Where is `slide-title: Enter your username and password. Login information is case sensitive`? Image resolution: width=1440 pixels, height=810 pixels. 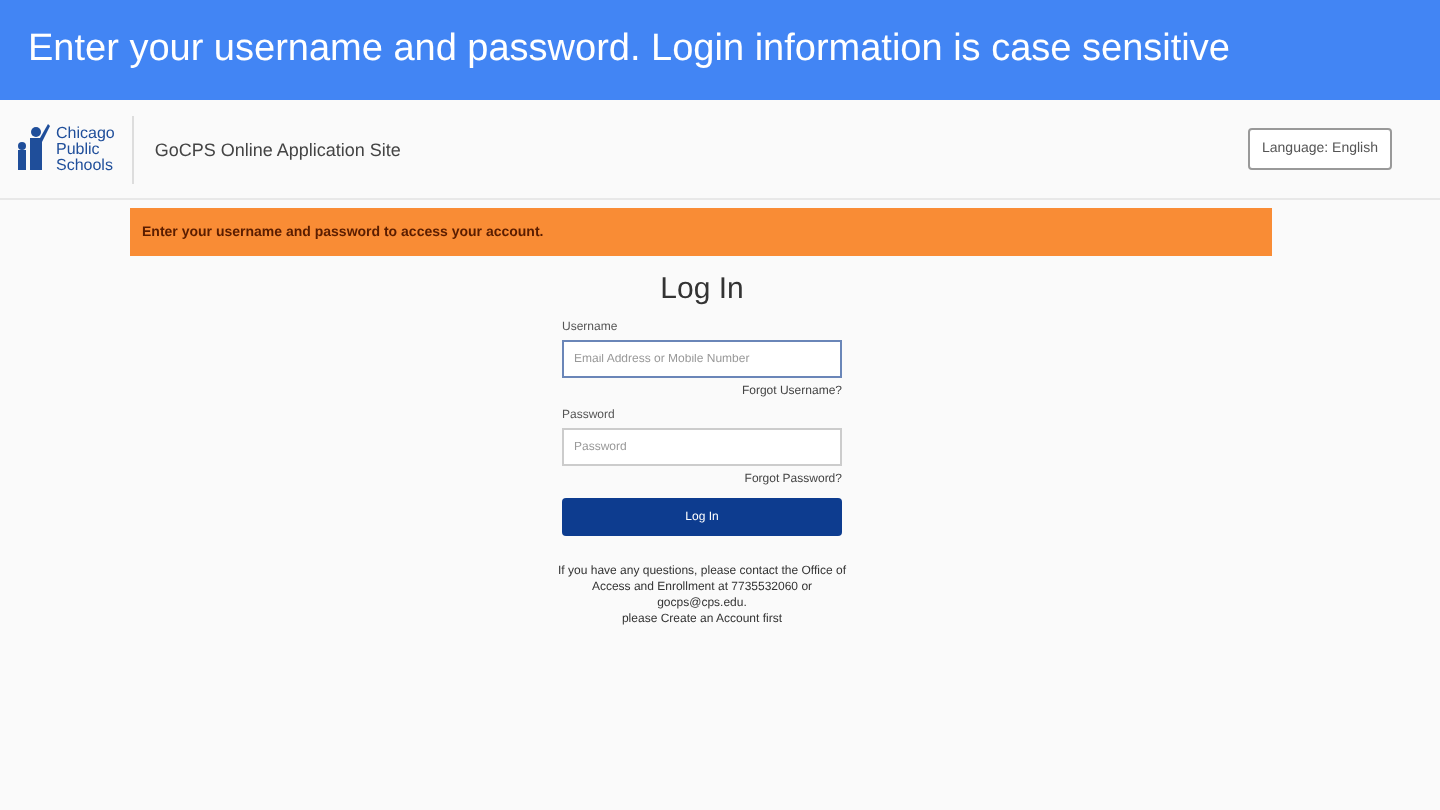
slide-title: Enter your username and password. Login information is case sensitive is located at coordinates (629, 50).